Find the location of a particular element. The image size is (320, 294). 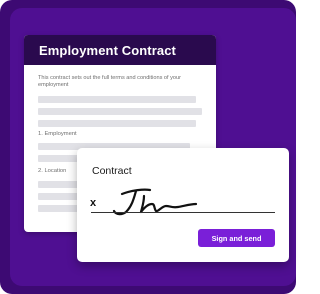

signature-line is located at coordinates (183, 212).